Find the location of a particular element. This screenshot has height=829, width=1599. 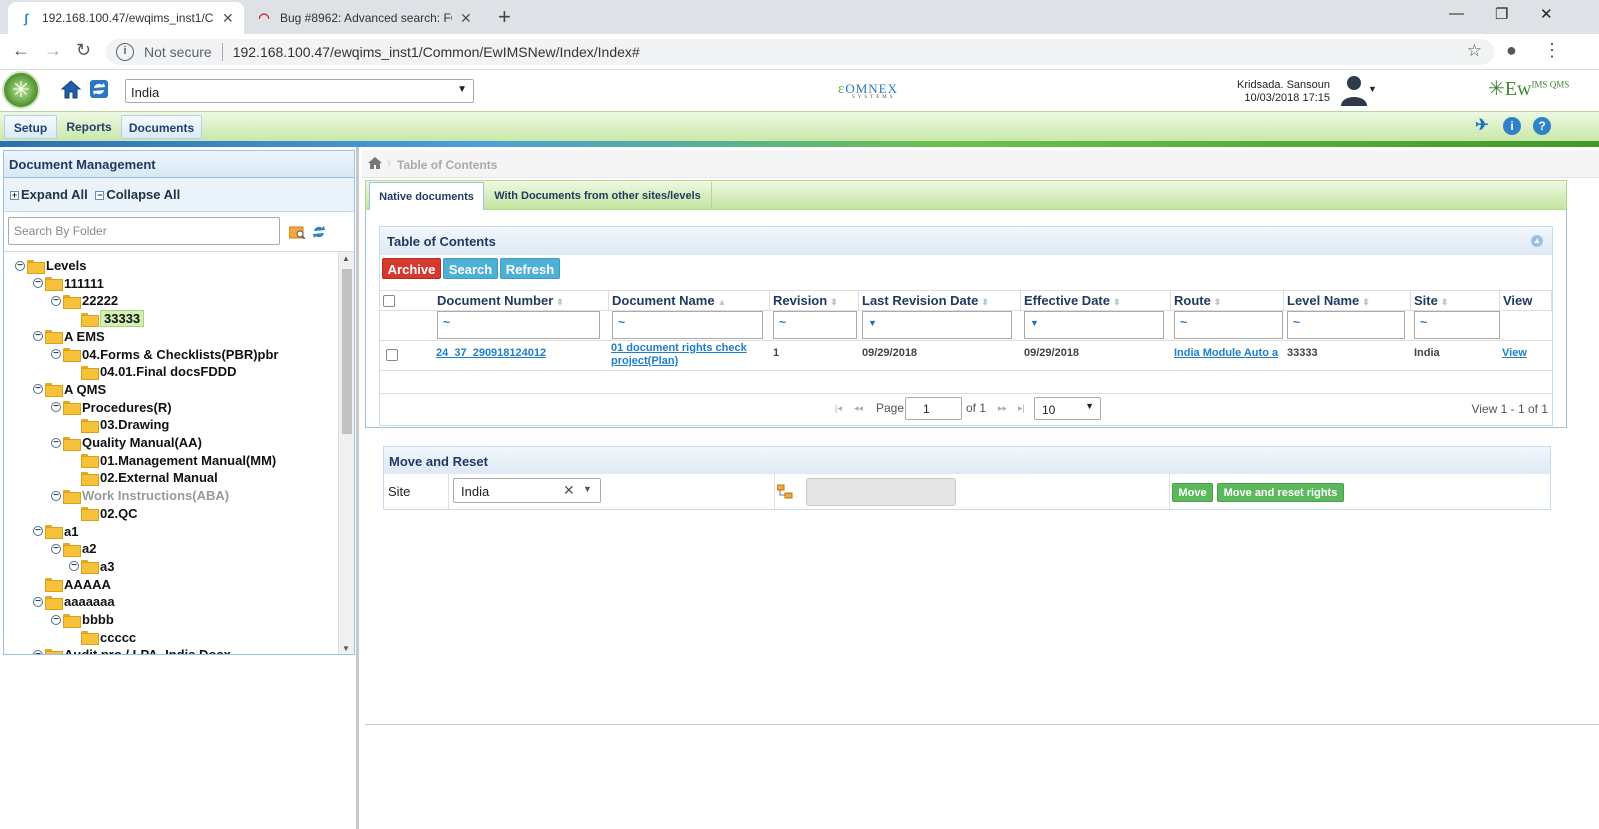

forward-icon: → is located at coordinates (53, 50).